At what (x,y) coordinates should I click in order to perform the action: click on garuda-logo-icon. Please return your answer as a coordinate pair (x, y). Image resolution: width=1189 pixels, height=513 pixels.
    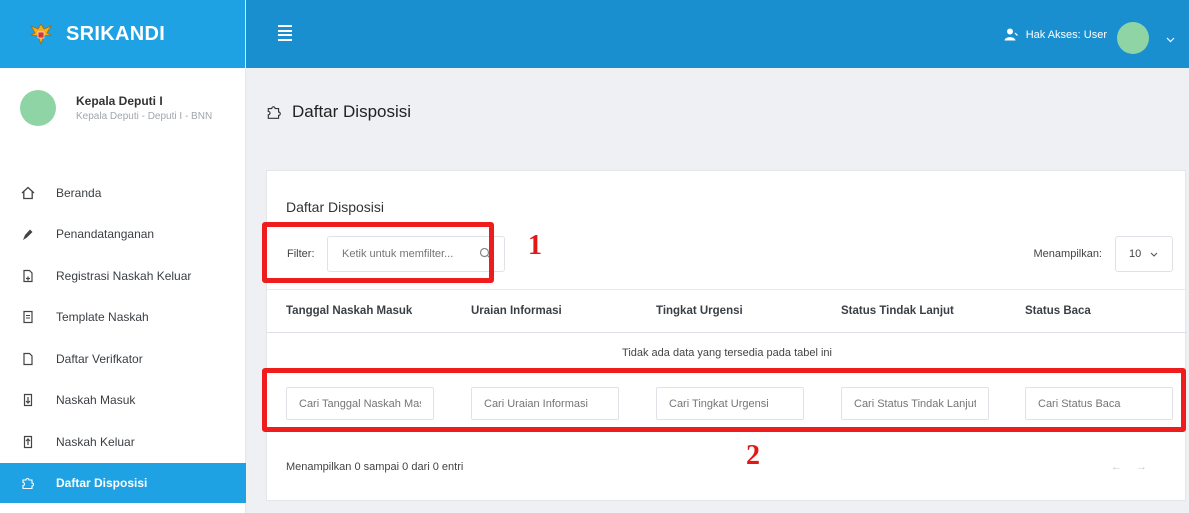
    Looking at the image, I should click on (41, 34).